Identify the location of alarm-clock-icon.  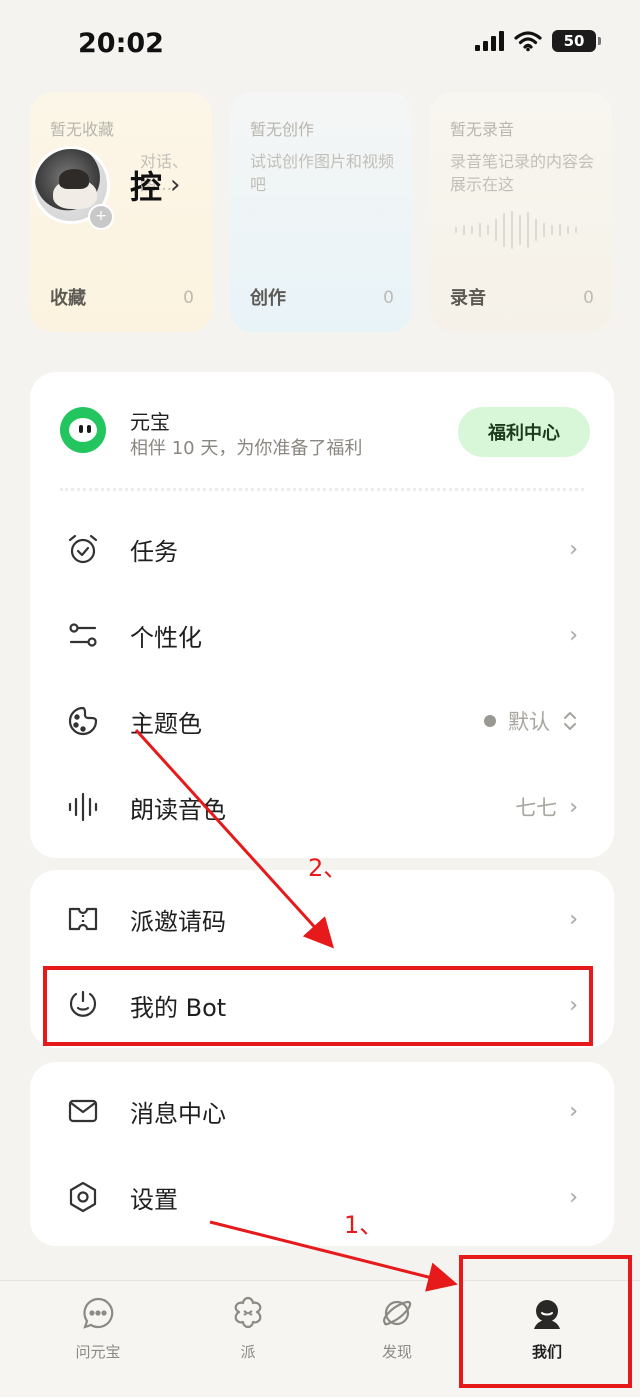
(83, 549).